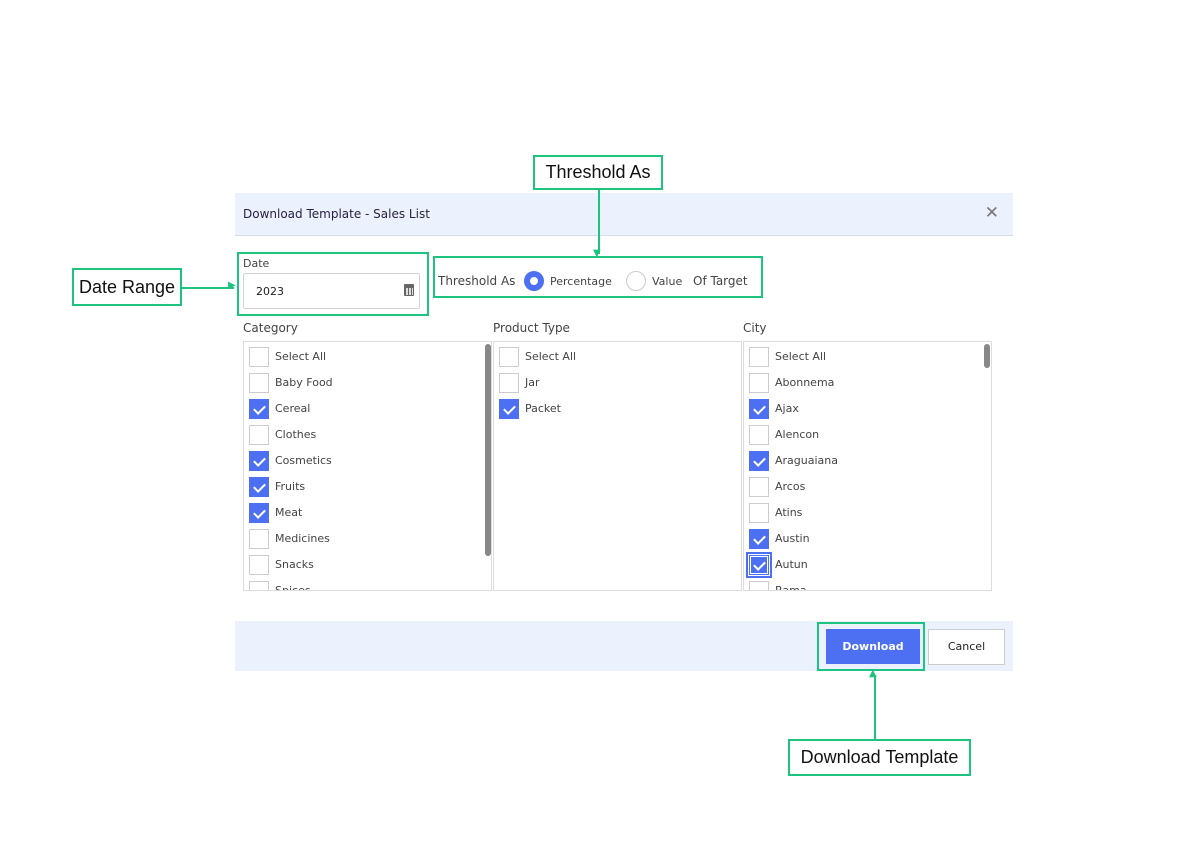 This screenshot has height=854, width=1188. What do you see at coordinates (598, 277) in the screenshot?
I see `threshold-highlight` at bounding box center [598, 277].